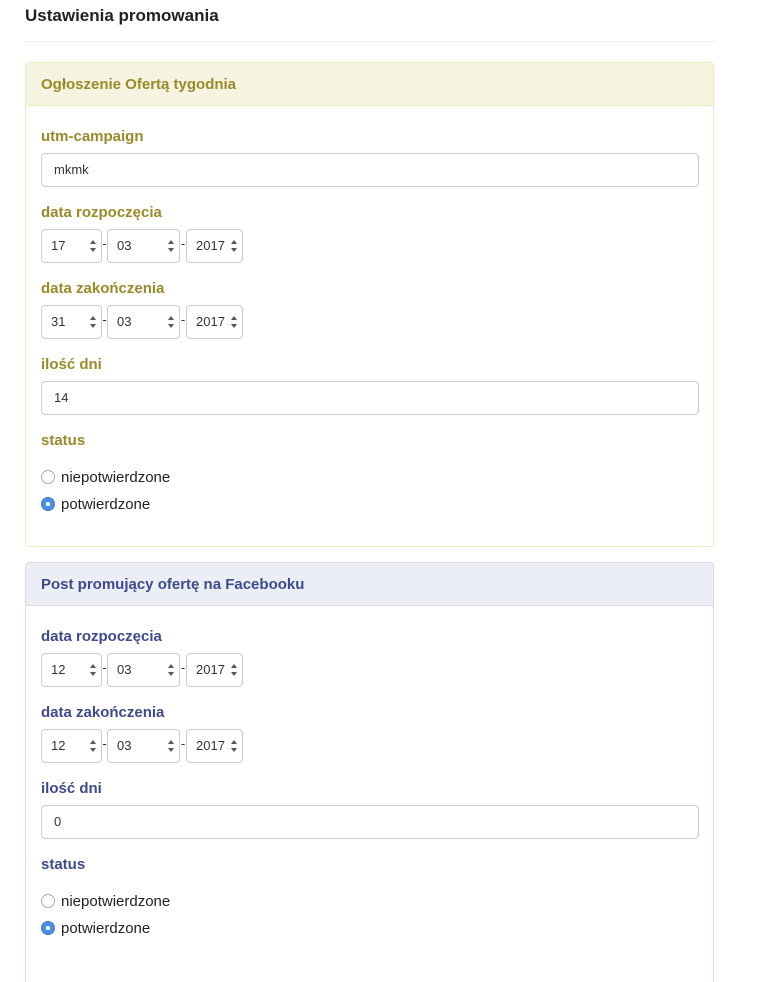  I want to click on start-date-row: 17 - 03 - 2017, so click(146, 246).